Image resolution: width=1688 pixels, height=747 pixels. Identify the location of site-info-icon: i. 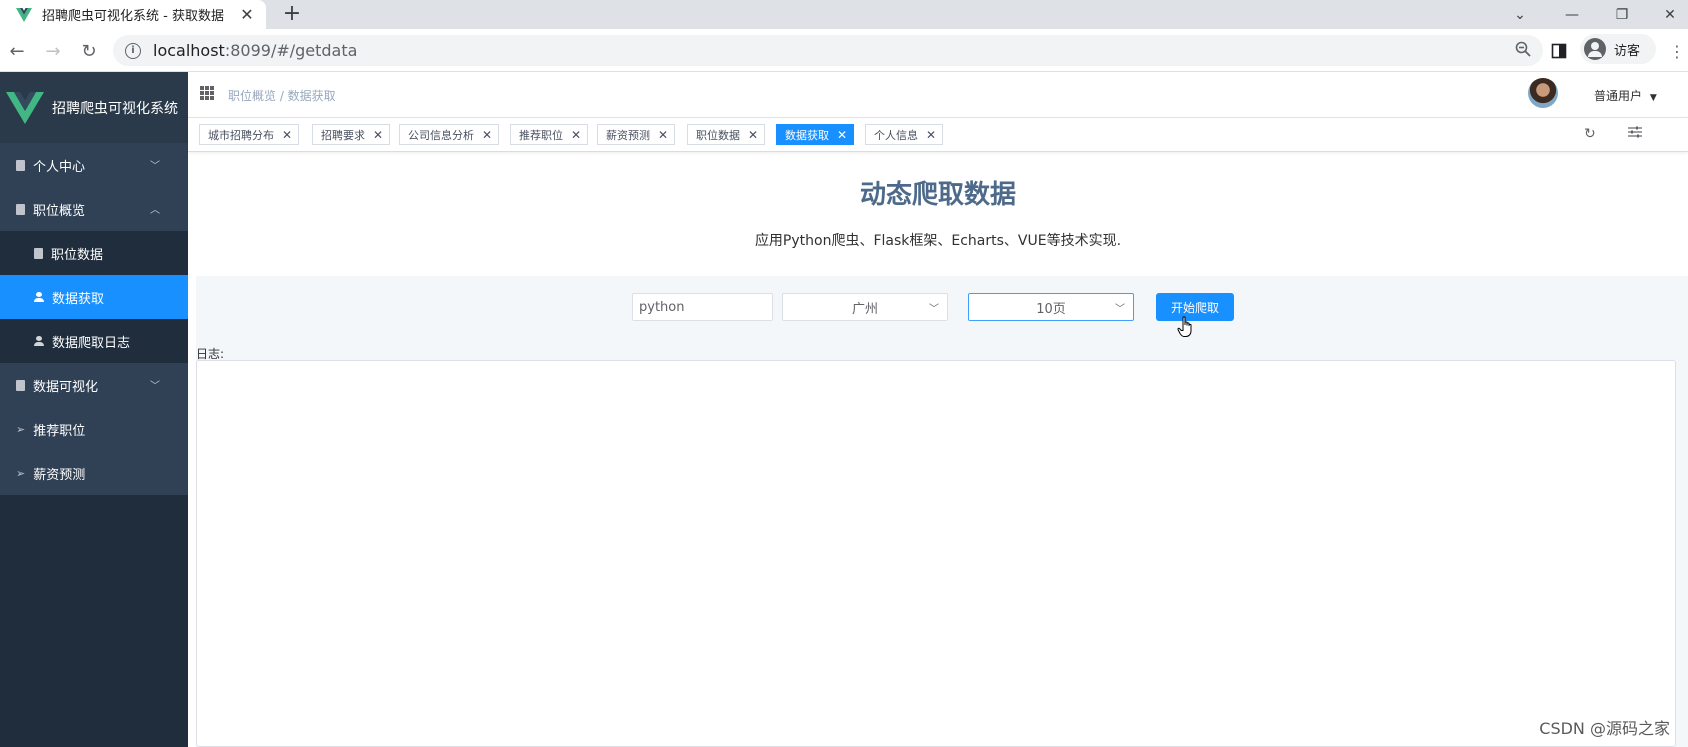
(133, 50).